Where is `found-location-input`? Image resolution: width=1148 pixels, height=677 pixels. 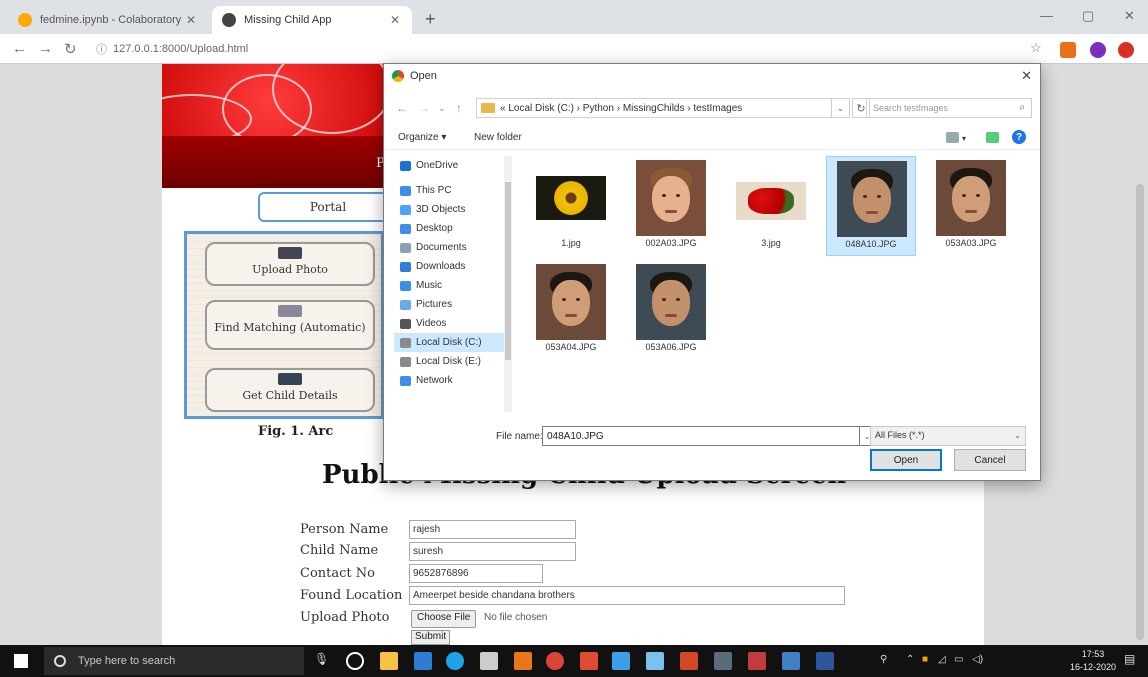
found-location-input is located at coordinates (627, 595).